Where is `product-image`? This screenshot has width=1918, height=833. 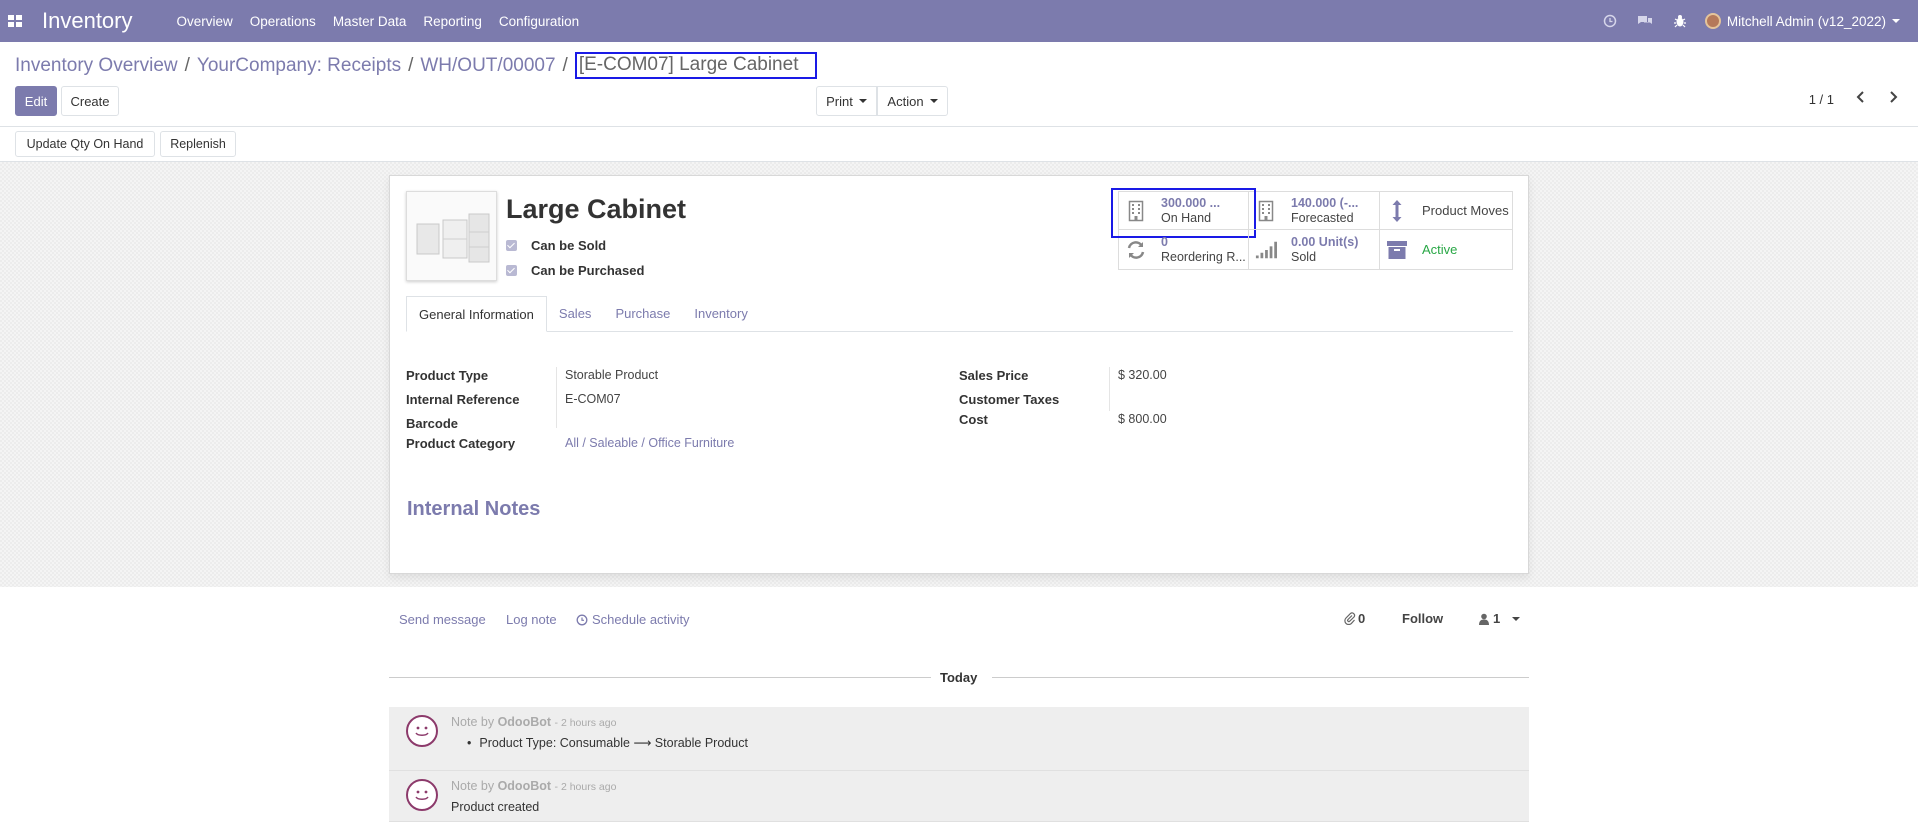
product-image is located at coordinates (451, 236).